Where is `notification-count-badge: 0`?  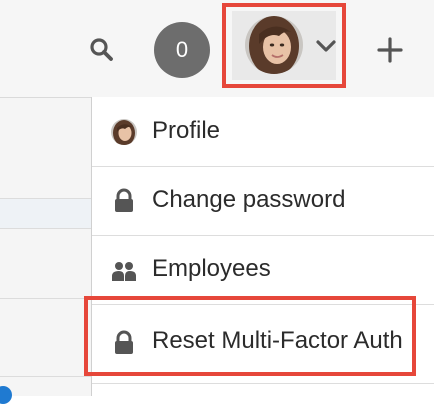 notification-count-badge: 0 is located at coordinates (182, 50).